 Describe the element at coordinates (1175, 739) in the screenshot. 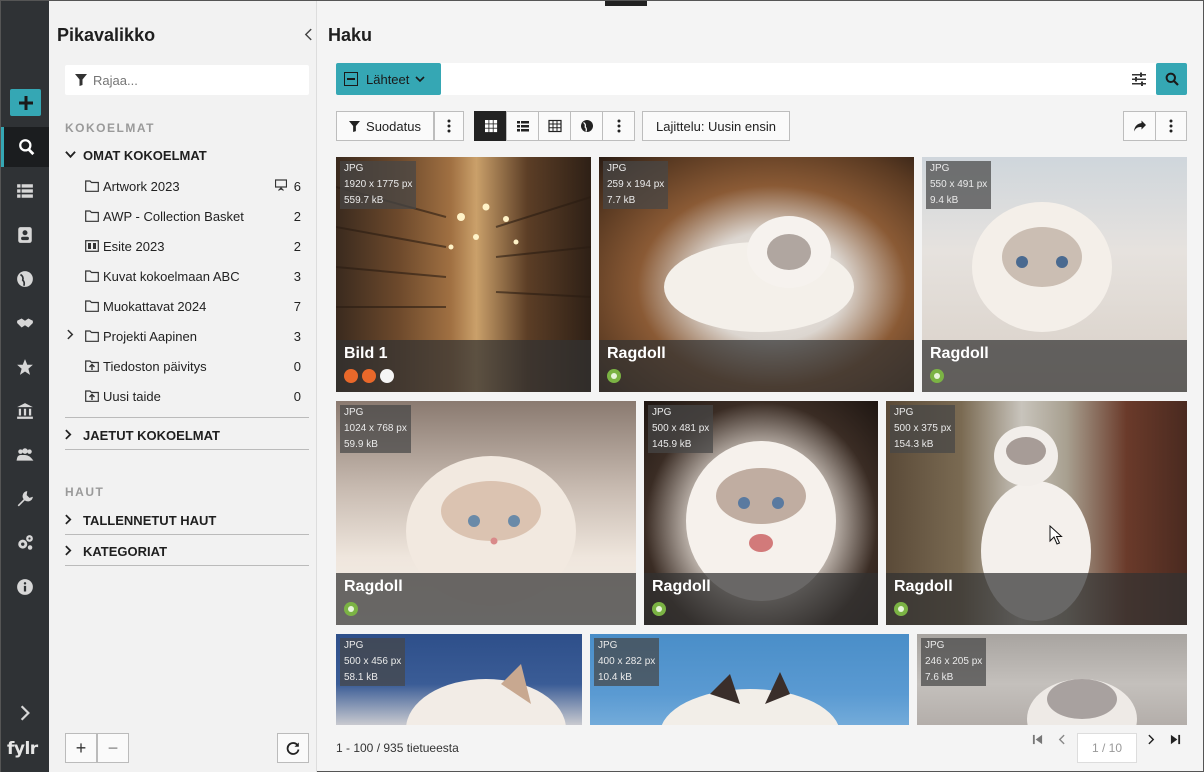

I see `last-page-button` at that location.